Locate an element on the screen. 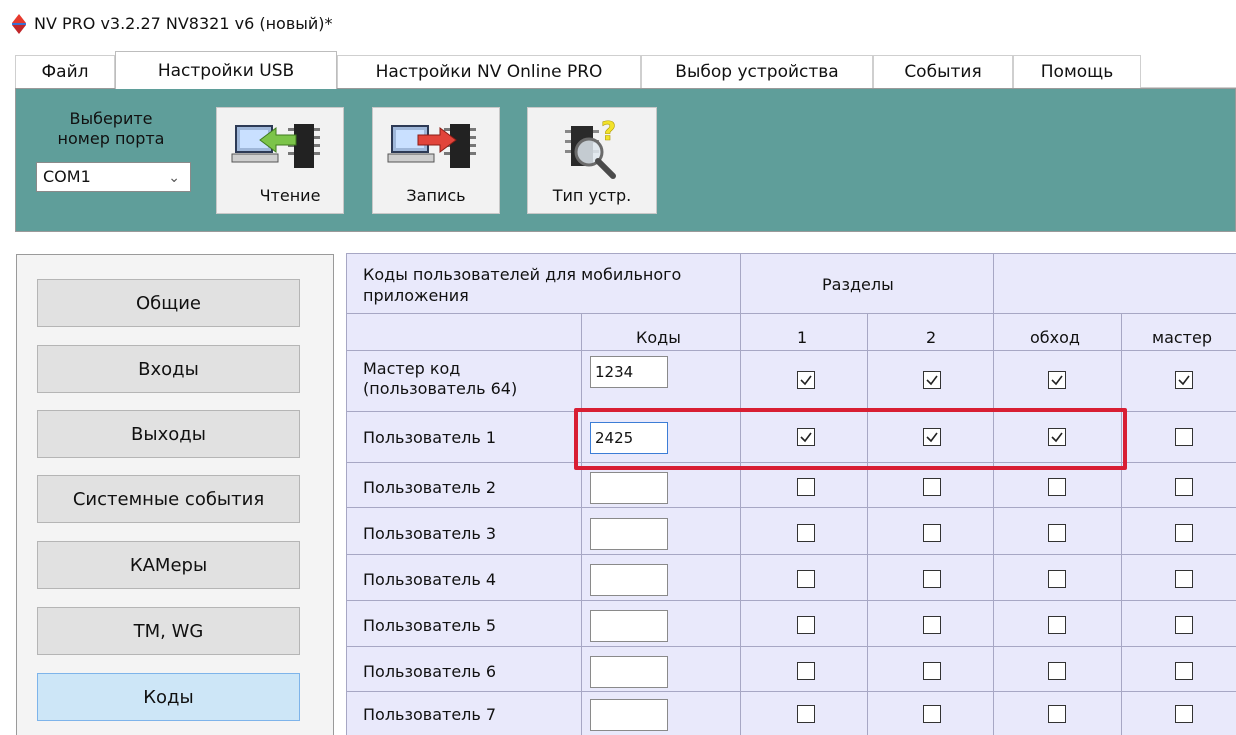 Image resolution: width=1236 pixels, height=735 pixels. master-column-header: мастер is located at coordinates (1182, 337).